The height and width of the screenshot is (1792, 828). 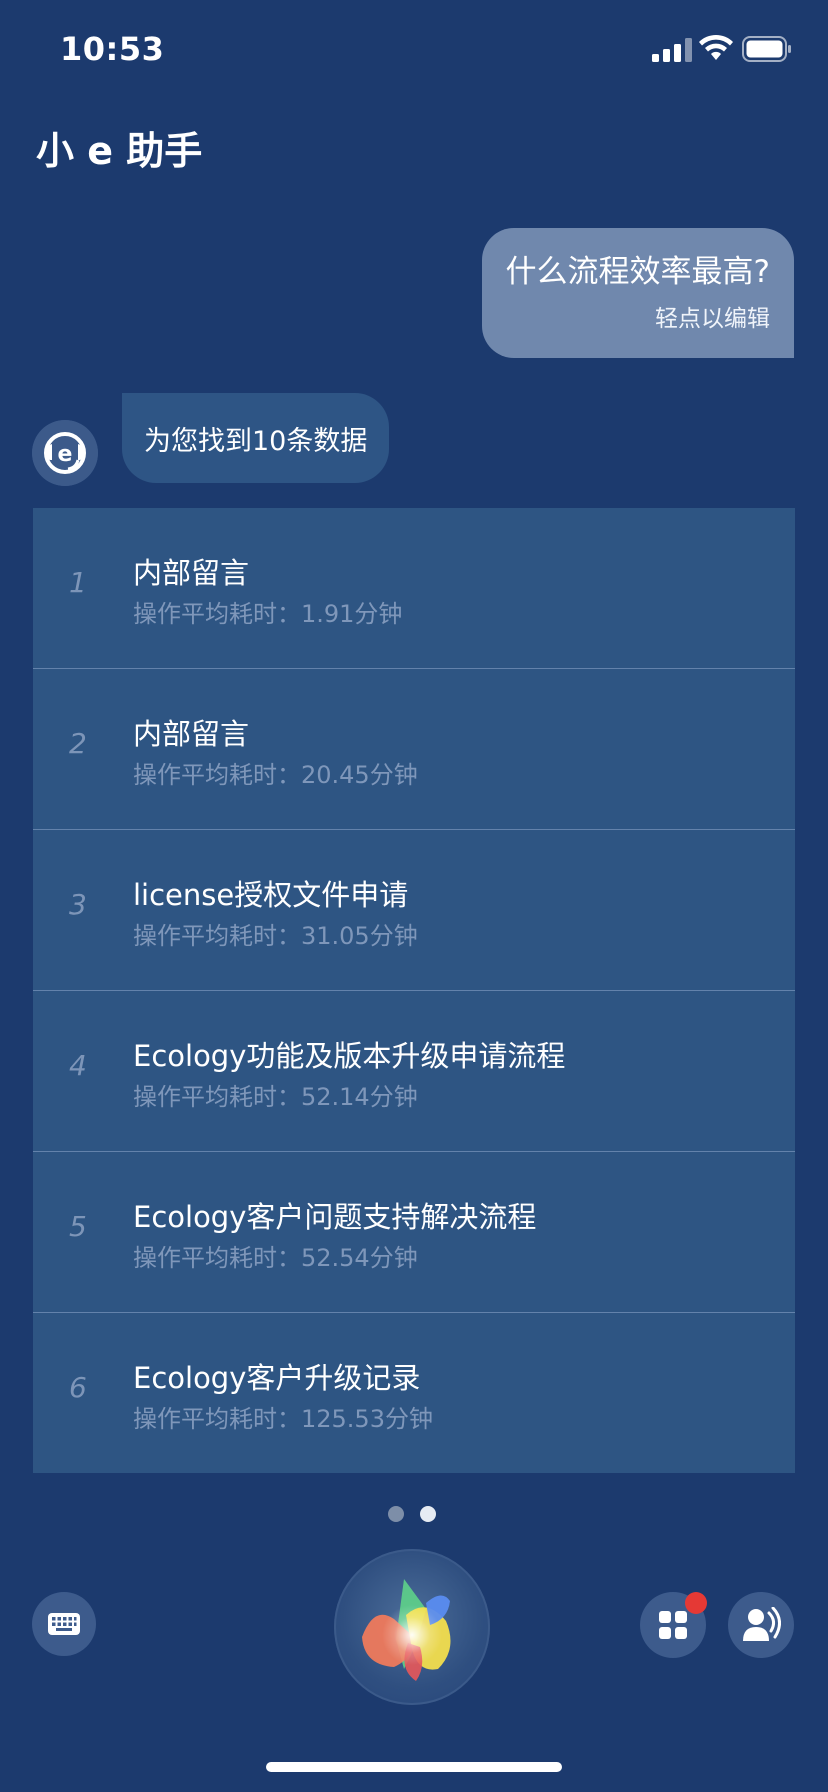 I want to click on voice-input-button, so click(x=412, y=1627).